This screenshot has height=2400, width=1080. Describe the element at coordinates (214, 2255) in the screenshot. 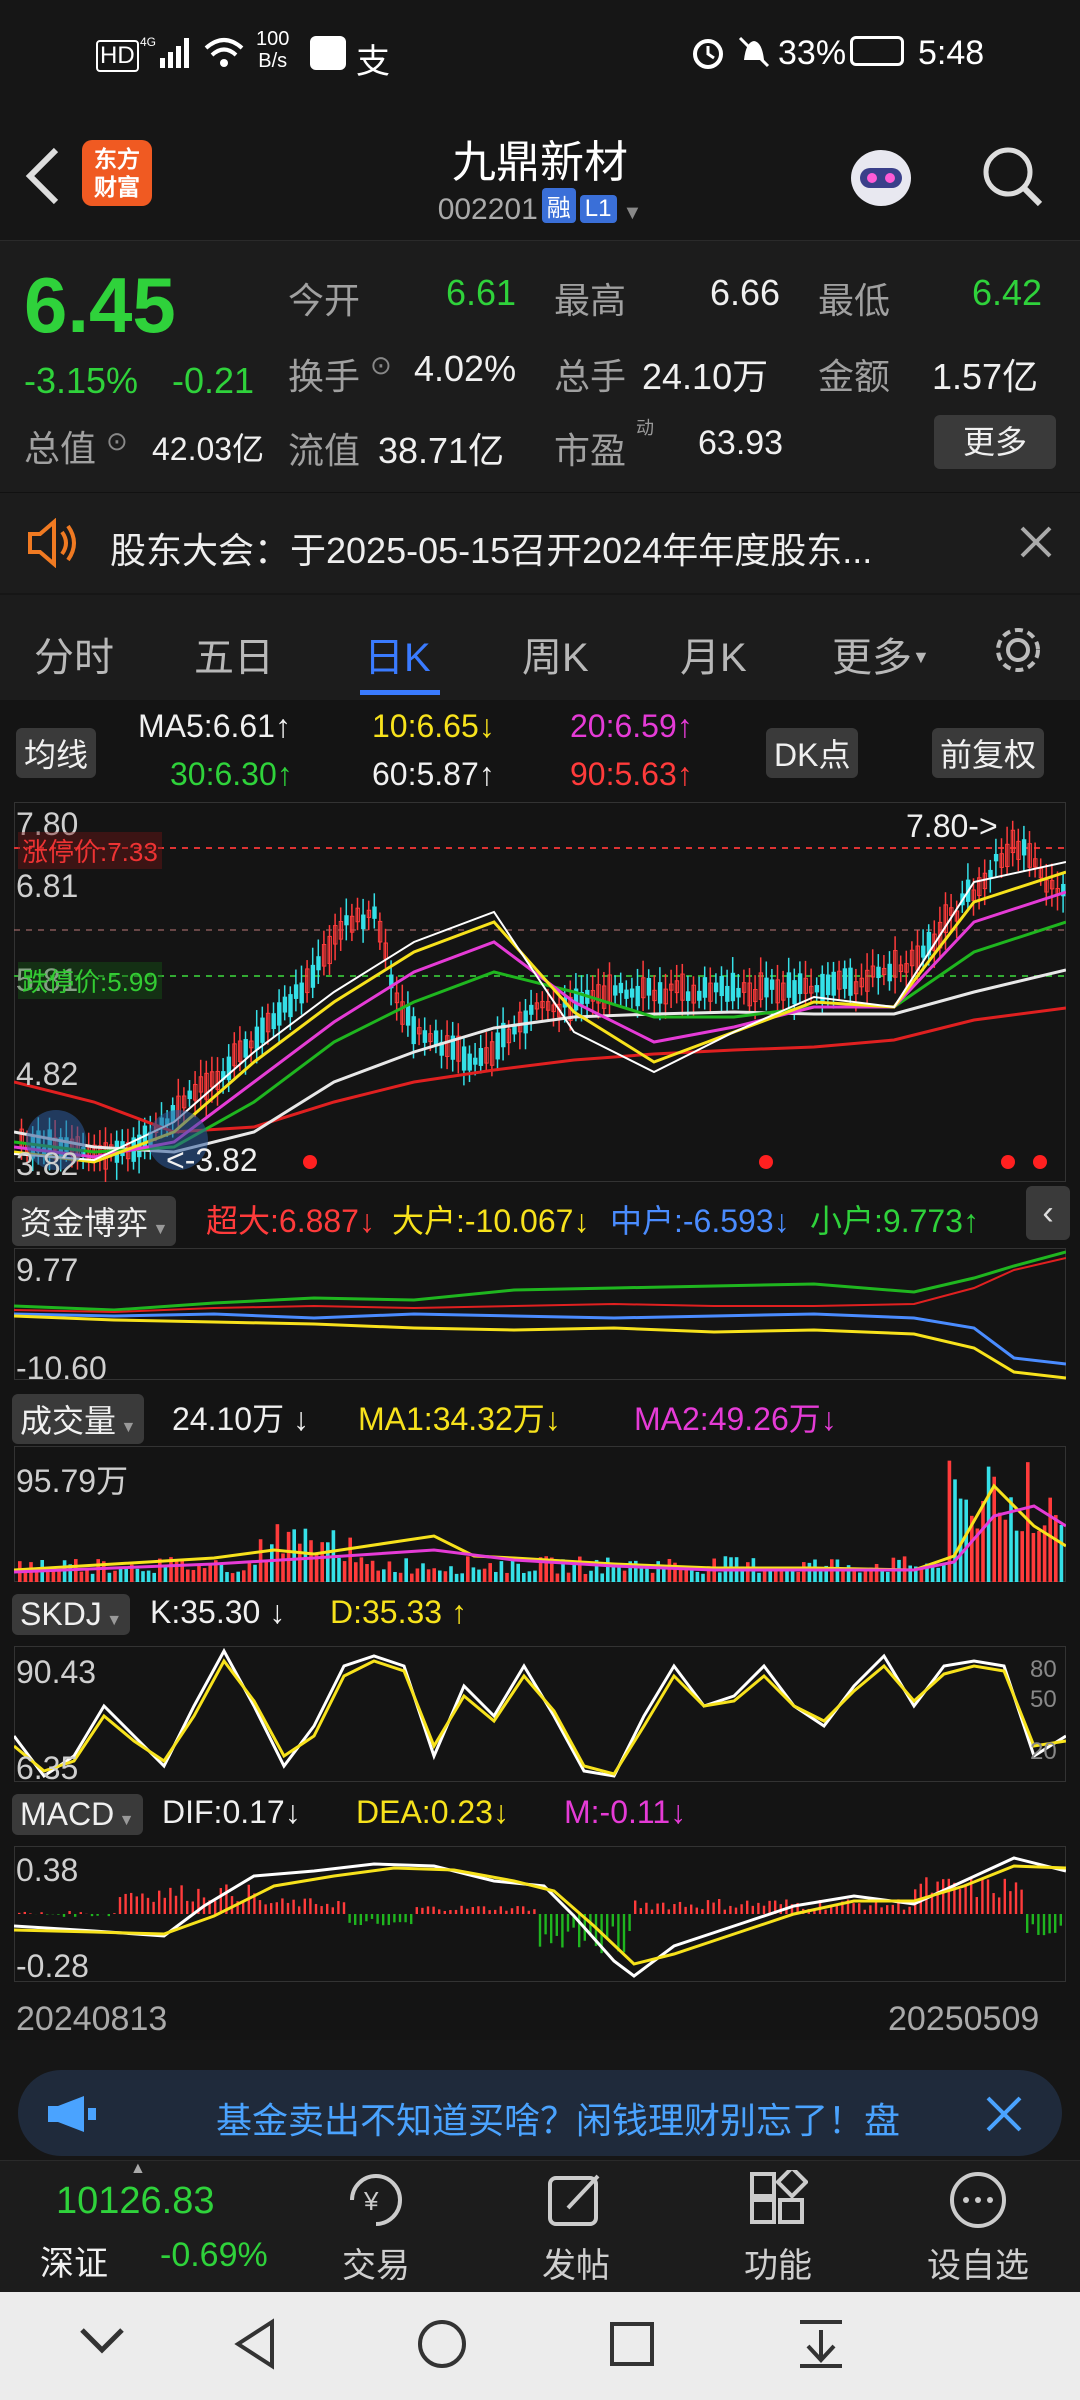

I see `index-change: -0.69%` at that location.